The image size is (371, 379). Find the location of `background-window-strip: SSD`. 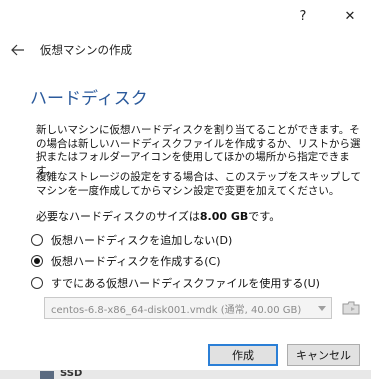

background-window-strip: SSD is located at coordinates (185, 374).